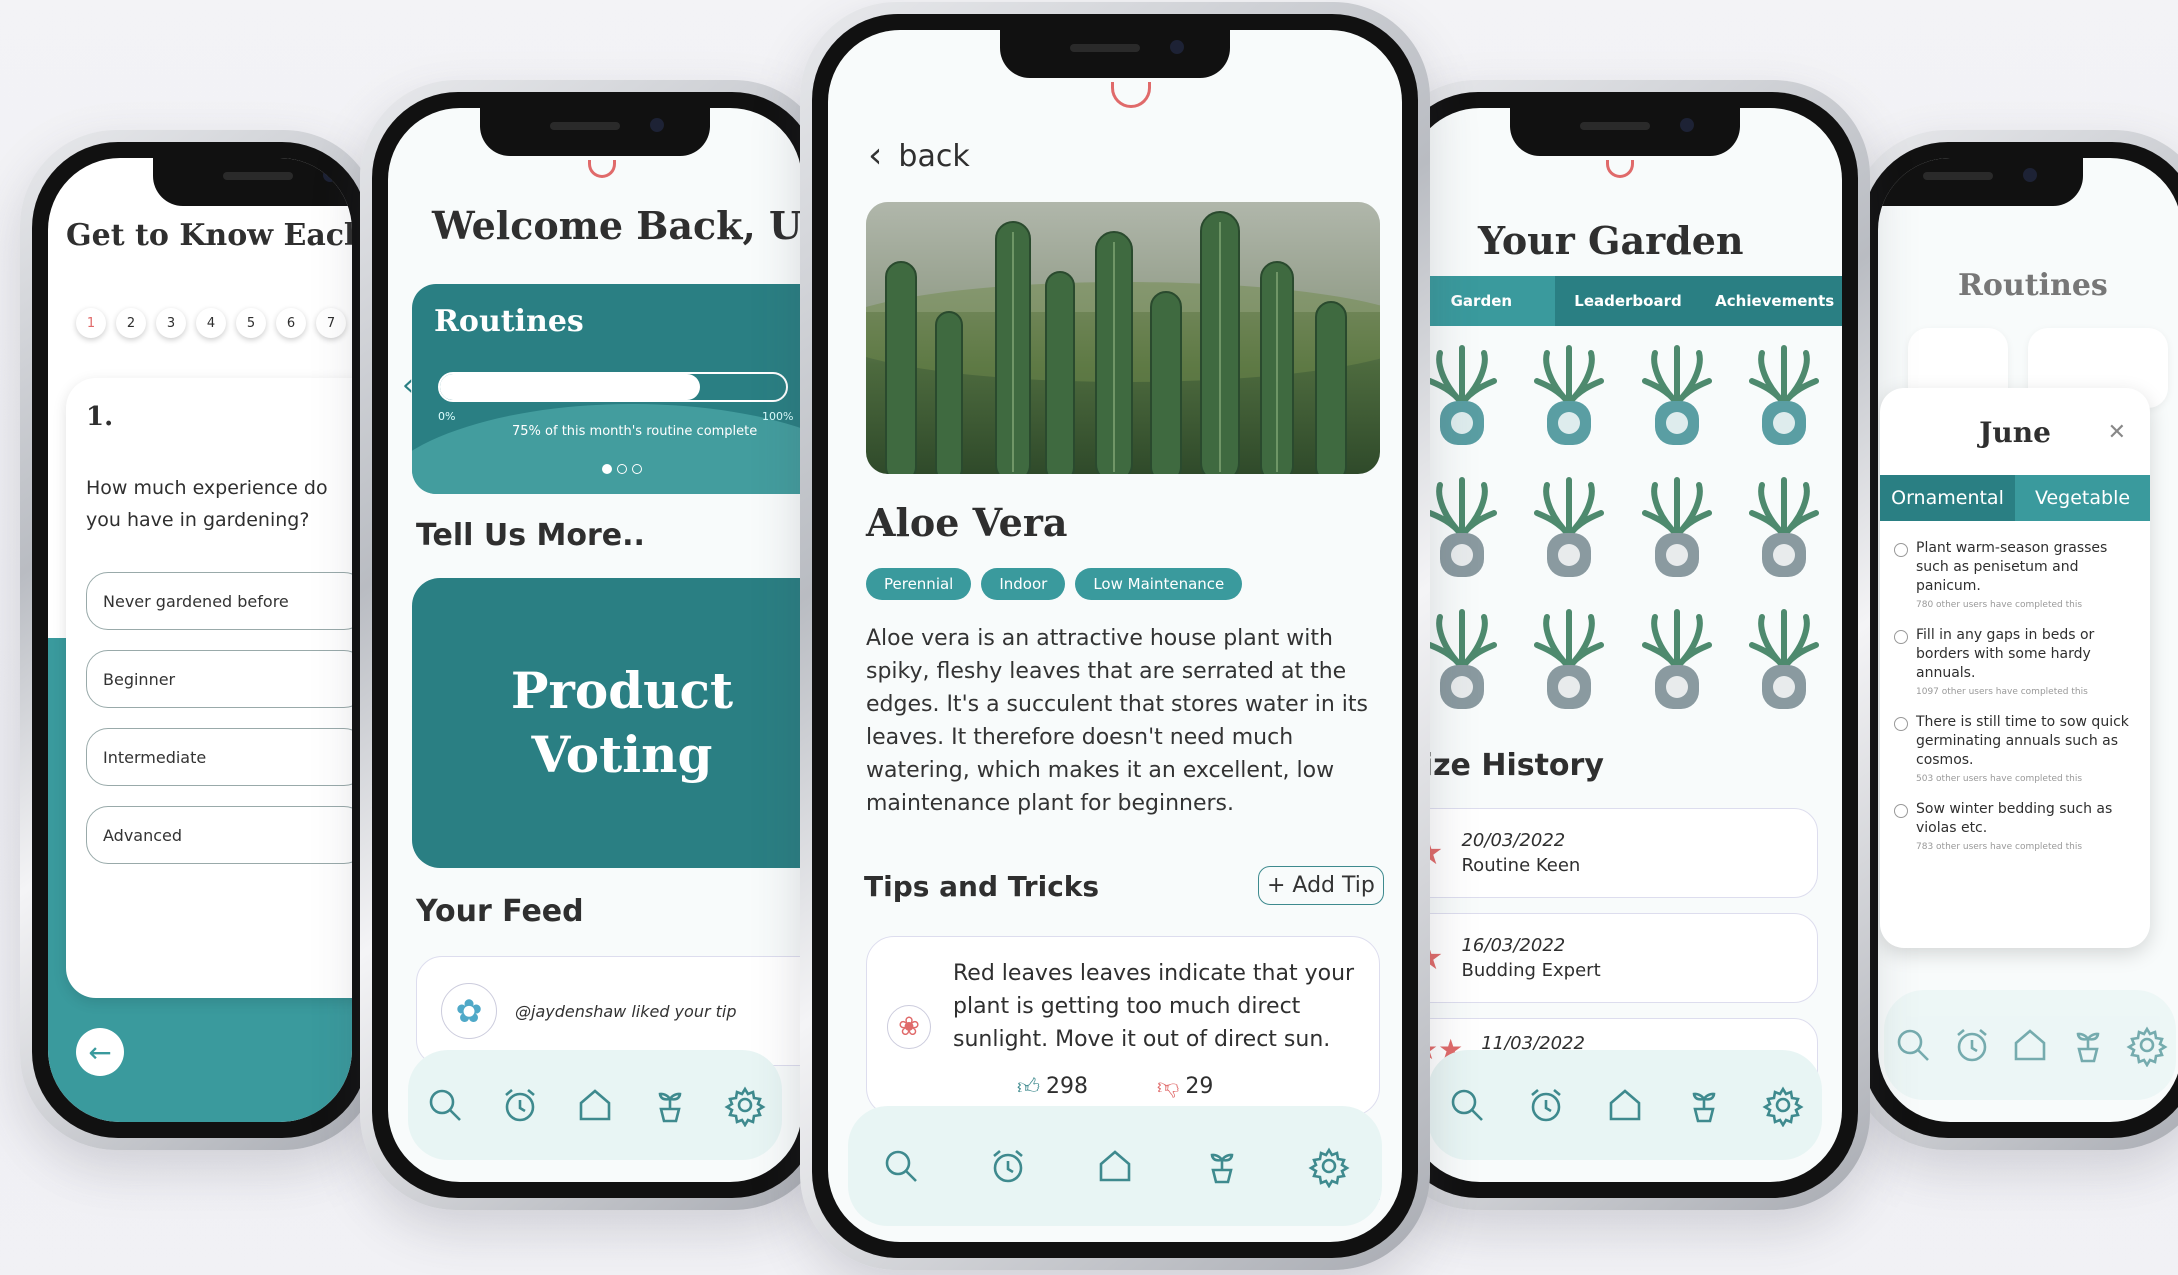 Image resolution: width=2178 pixels, height=1275 pixels. What do you see at coordinates (1052, 1086) in the screenshot?
I see `like-button: 👍︎ 298` at bounding box center [1052, 1086].